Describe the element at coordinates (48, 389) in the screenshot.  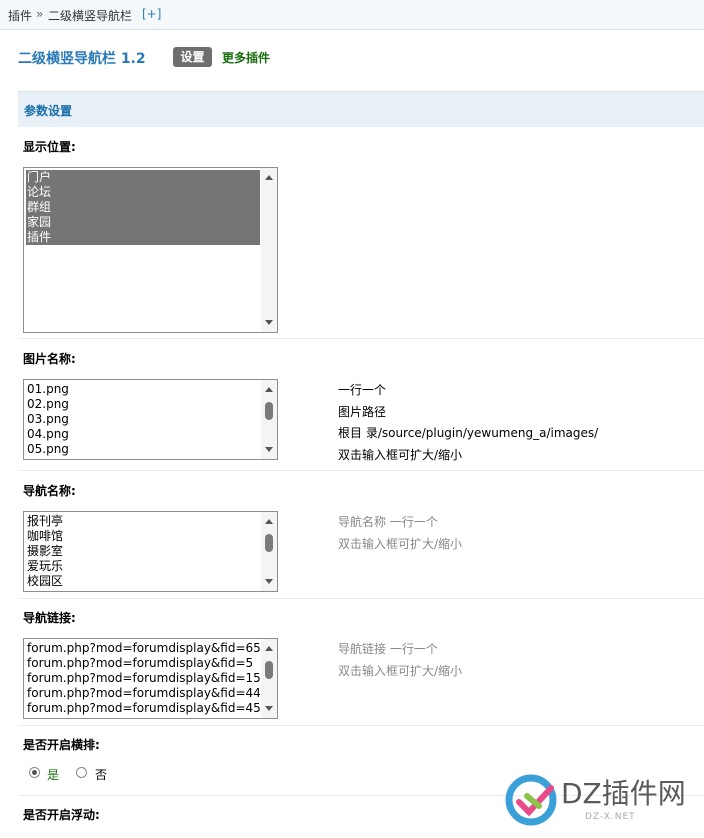
I see `text-line: 01.png` at that location.